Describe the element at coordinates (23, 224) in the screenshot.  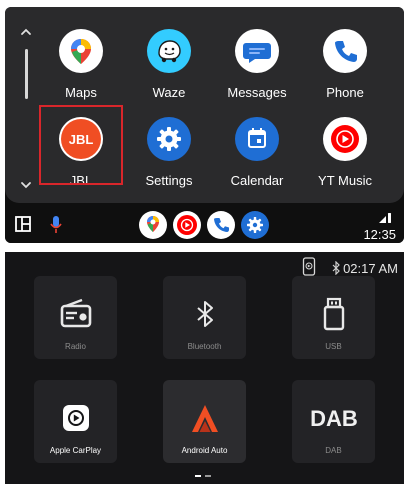
I see `dashboard-icon` at that location.